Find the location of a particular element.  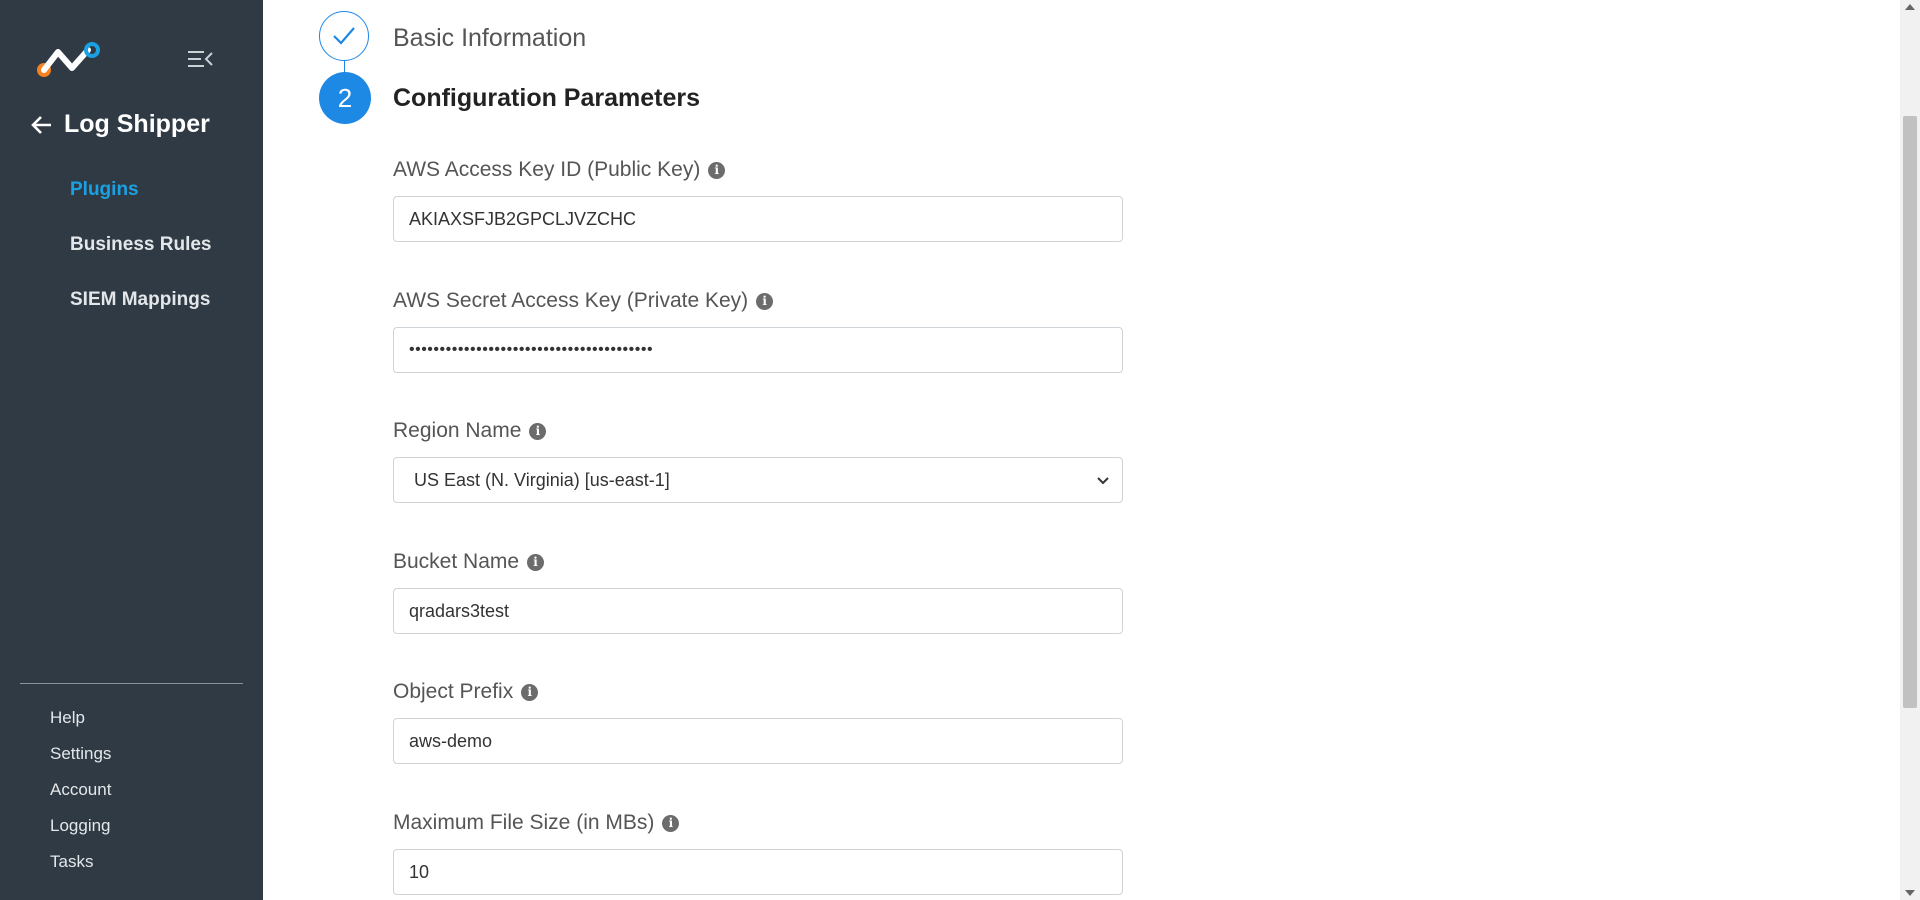

footer-item-account: Account is located at coordinates (80, 790).